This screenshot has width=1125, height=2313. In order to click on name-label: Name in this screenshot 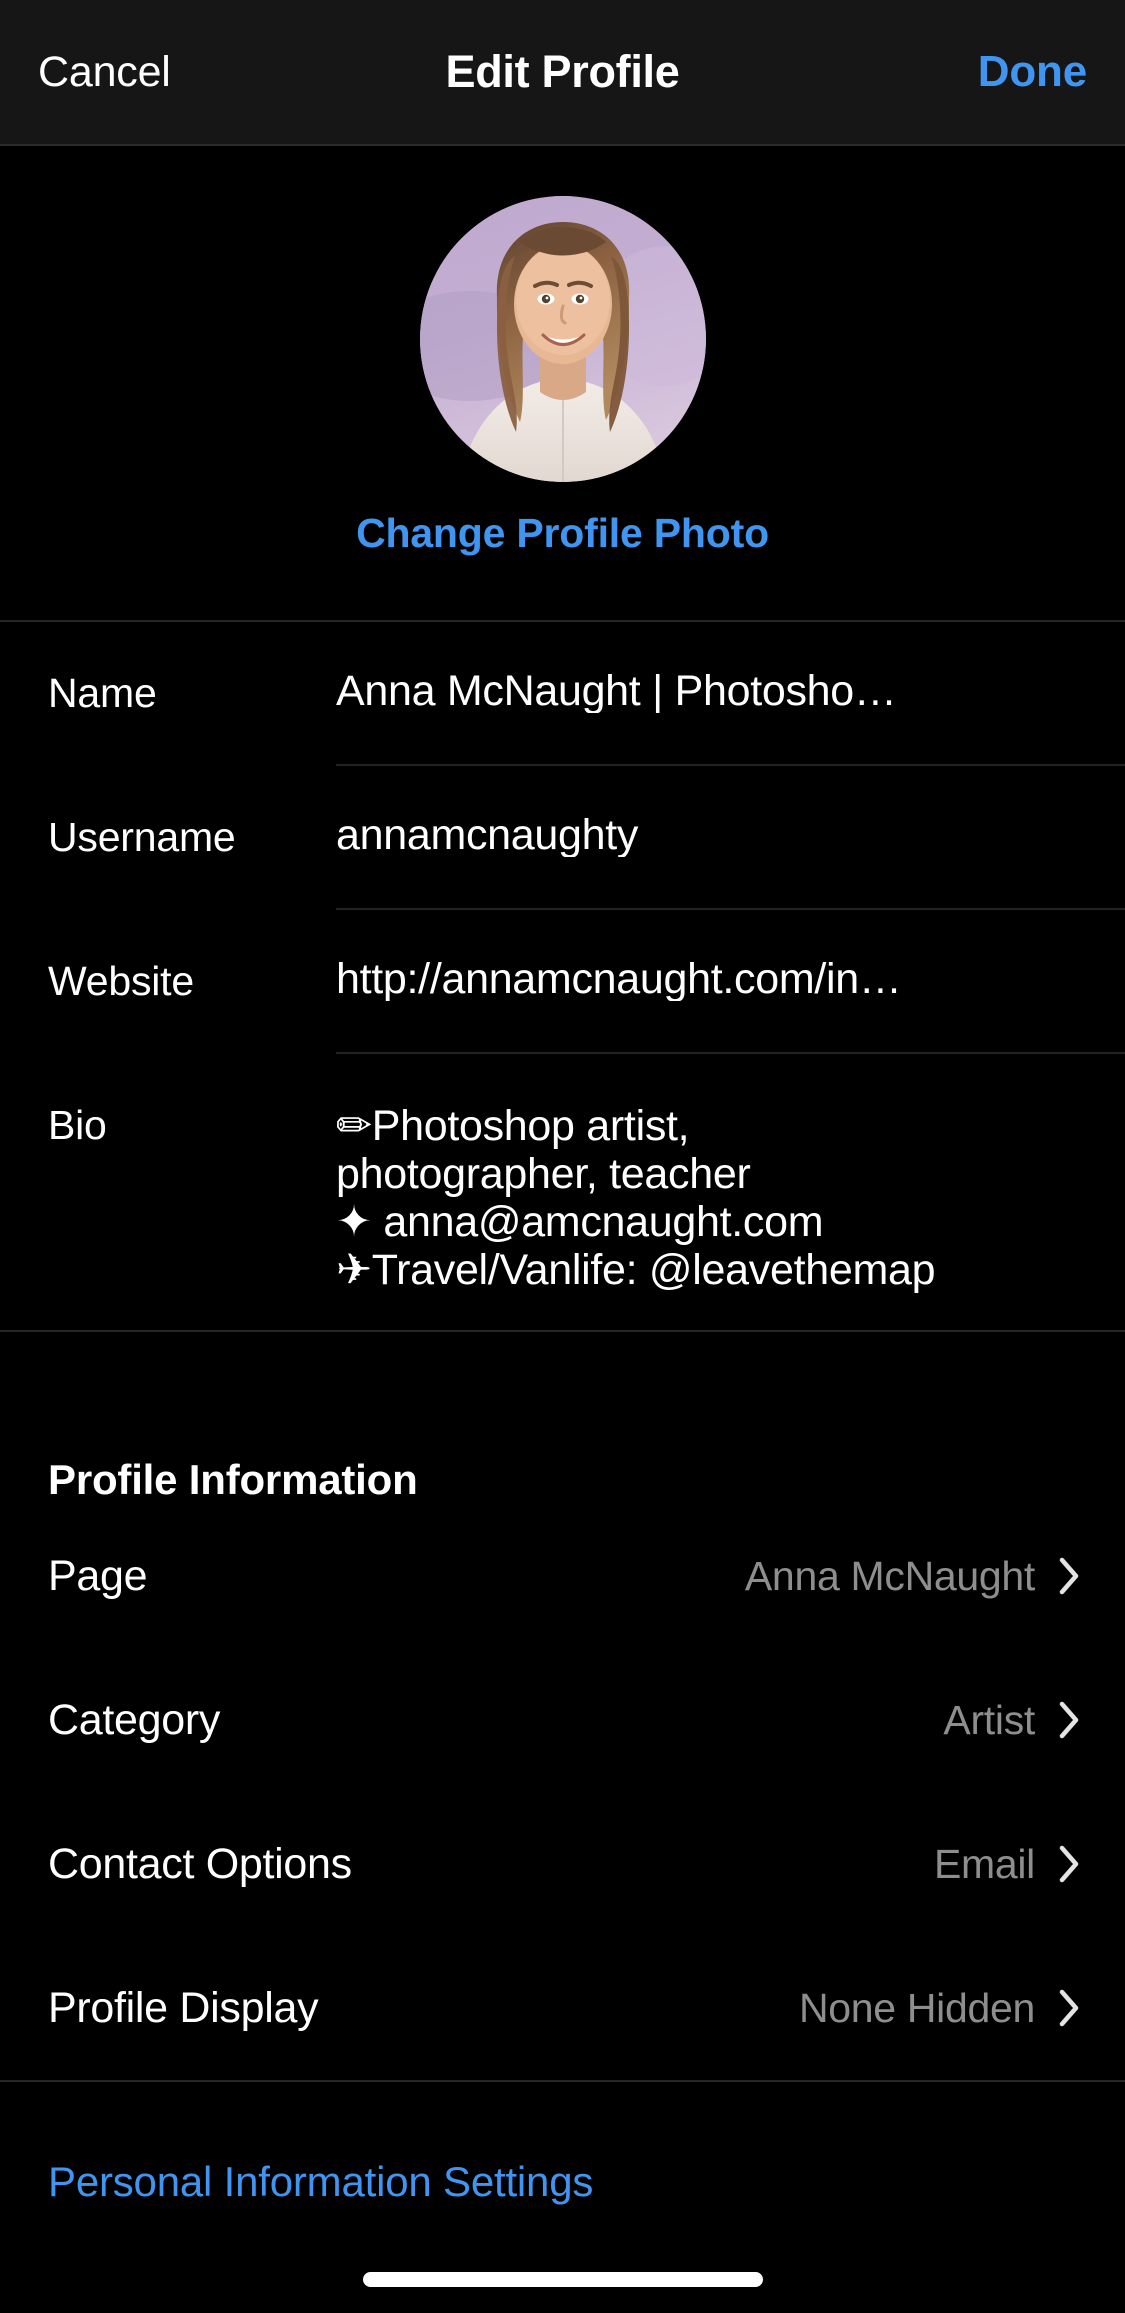, I will do `click(102, 693)`.